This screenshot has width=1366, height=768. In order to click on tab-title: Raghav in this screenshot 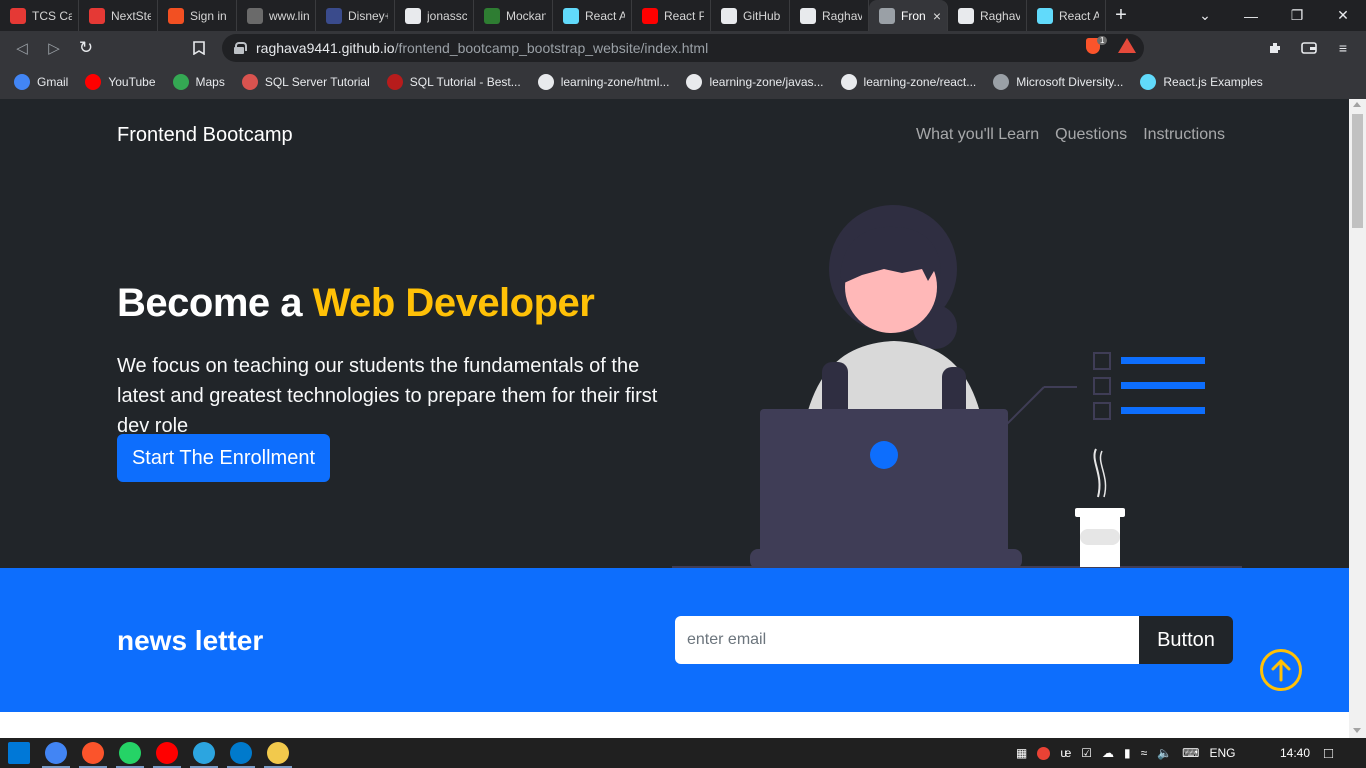, I will do `click(842, 15)`.